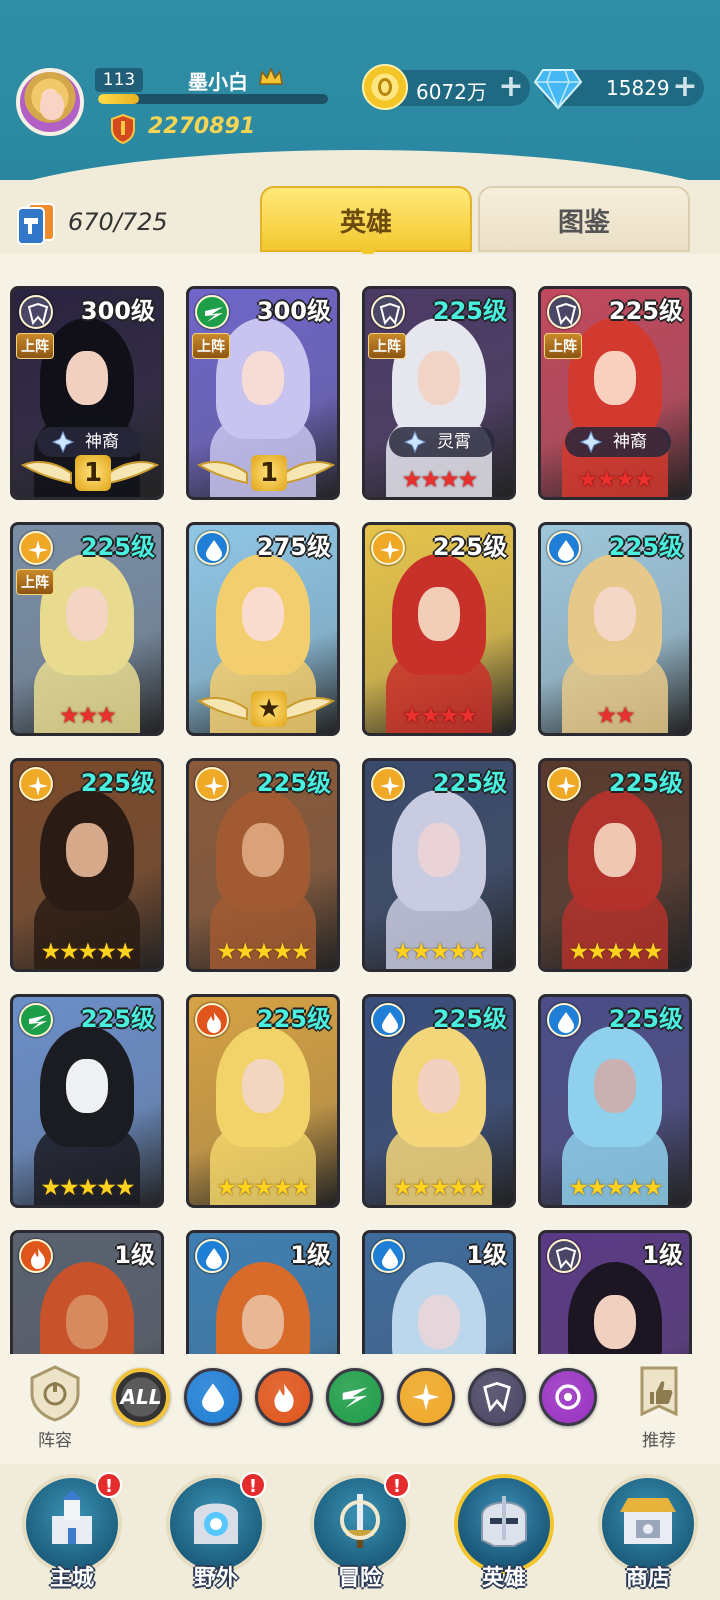 Image resolution: width=720 pixels, height=1600 pixels. I want to click on lineup-label: 阵容, so click(55, 1441).